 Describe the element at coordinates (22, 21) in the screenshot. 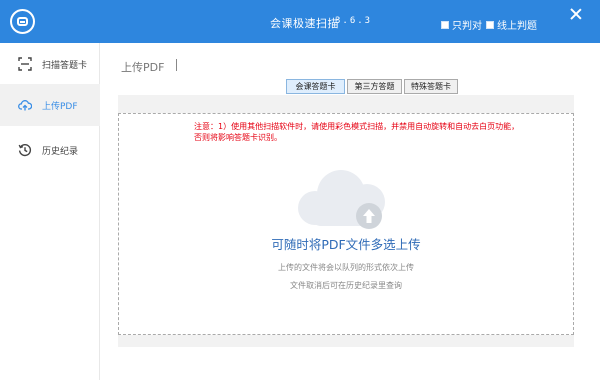

I see `app-logo-icon` at that location.